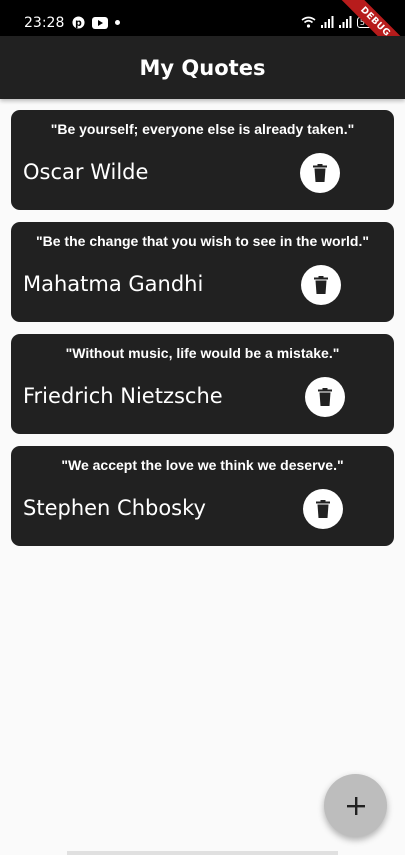  Describe the element at coordinates (123, 396) in the screenshot. I see `quote-author: Friedrich Nietzsche` at that location.